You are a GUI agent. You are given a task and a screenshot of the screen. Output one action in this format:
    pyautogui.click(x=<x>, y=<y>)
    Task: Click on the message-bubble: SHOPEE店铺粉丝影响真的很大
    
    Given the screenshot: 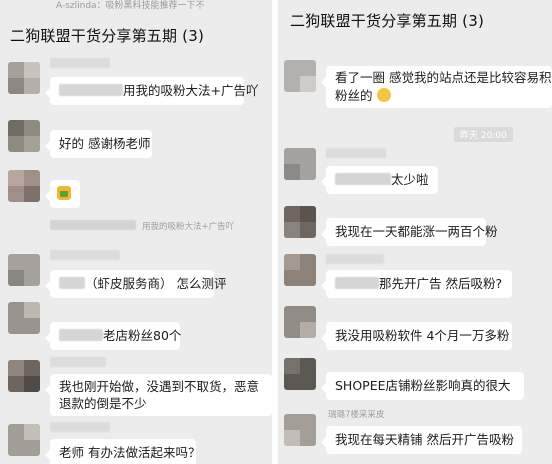 What is the action you would take?
    pyautogui.click(x=422, y=386)
    